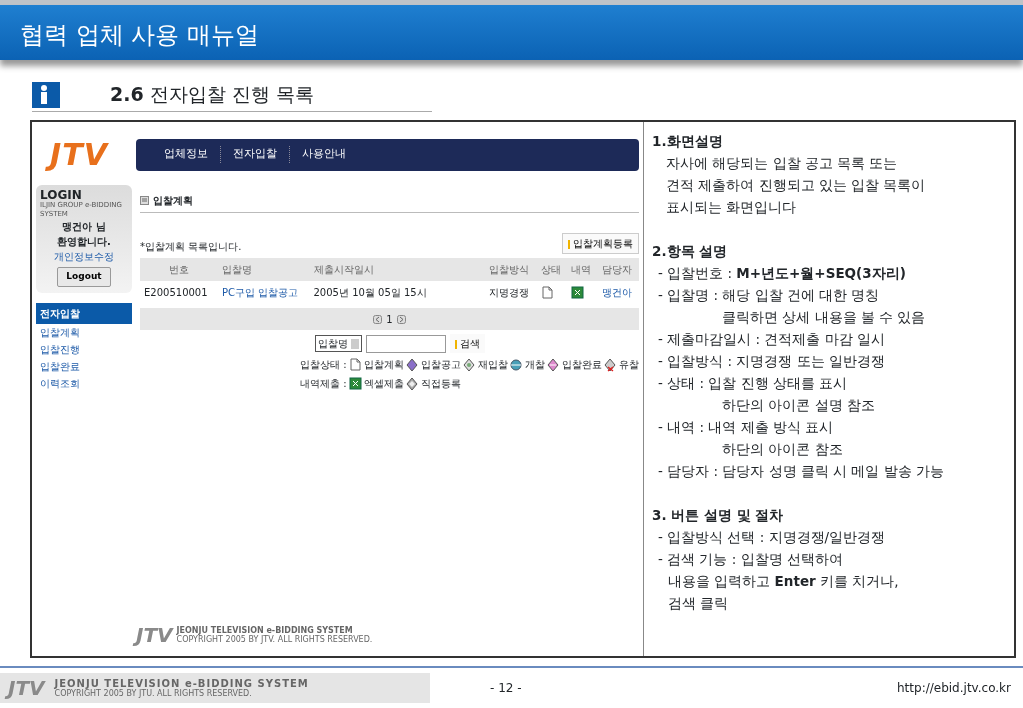 The image size is (1023, 708). Describe the element at coordinates (263, 292) in the screenshot. I see `bid-link: PC구입 입찰공고` at that location.